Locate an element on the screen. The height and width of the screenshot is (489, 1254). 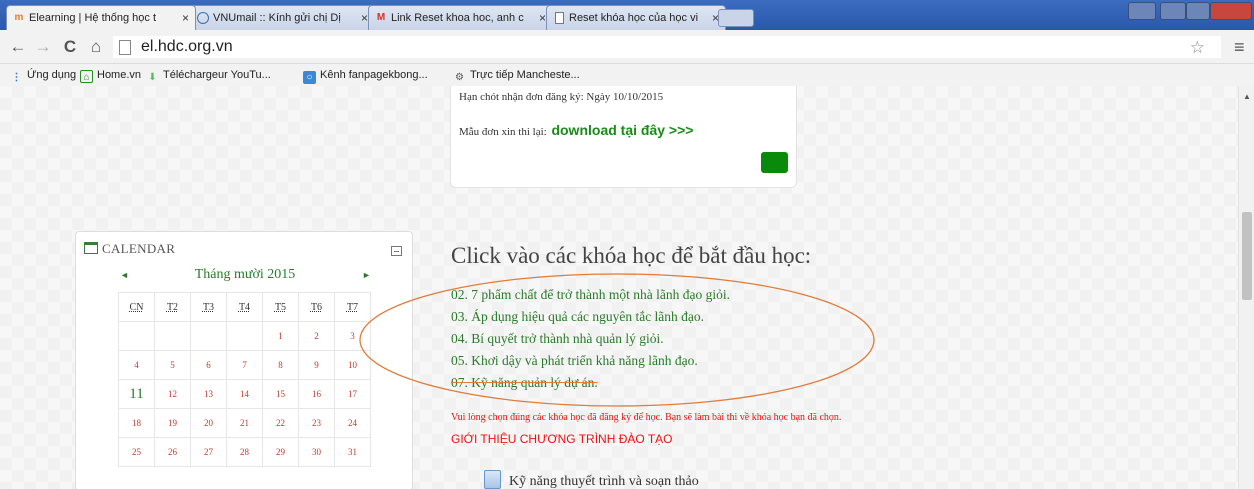
calendar-week: 1 2 3 is located at coordinates (244, 336).